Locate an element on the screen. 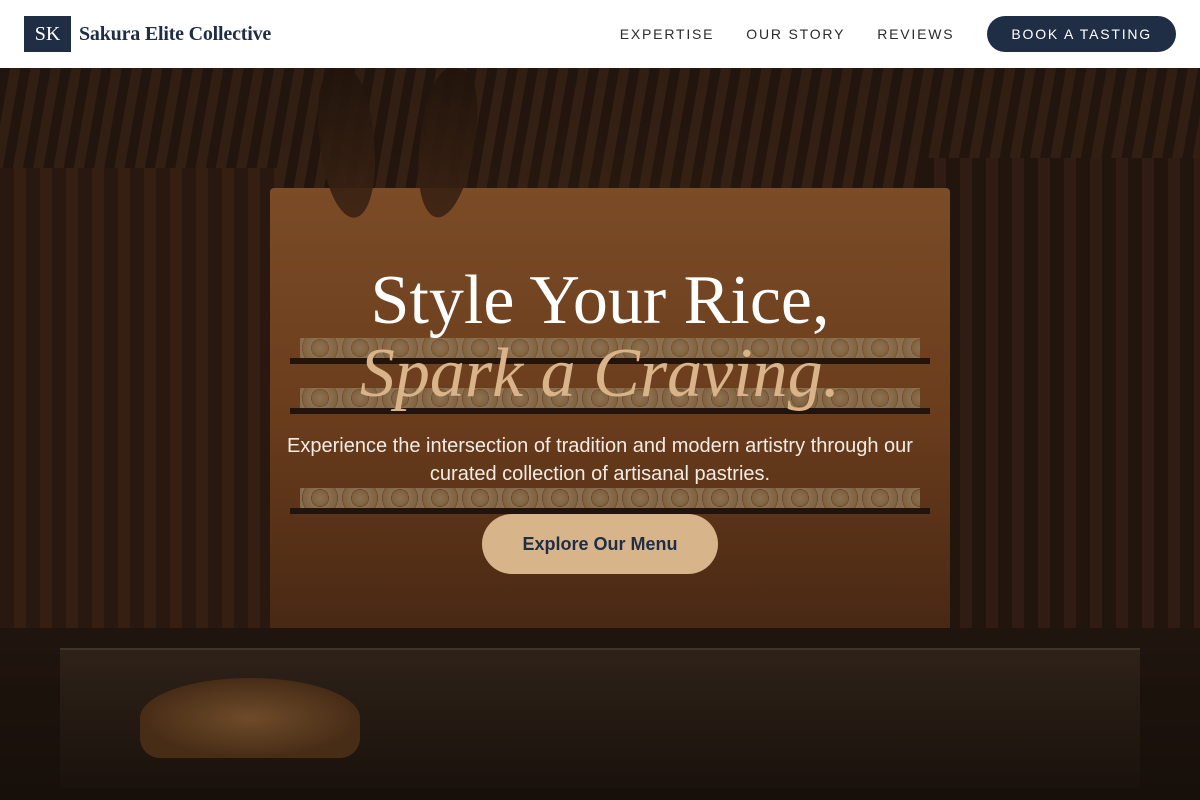 The height and width of the screenshot is (800, 1200). logo-mark: SK is located at coordinates (47, 34).